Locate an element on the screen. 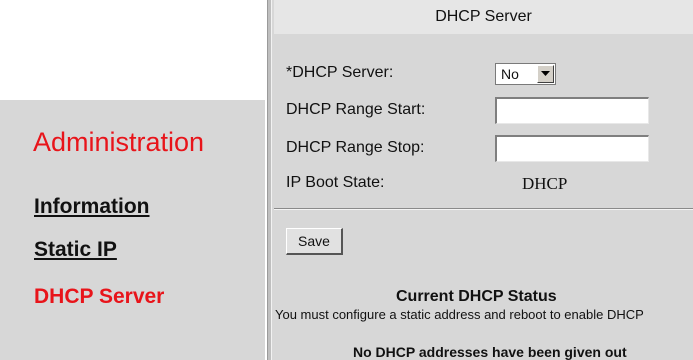  range-start-label: DHCP Range Start: is located at coordinates (356, 109).